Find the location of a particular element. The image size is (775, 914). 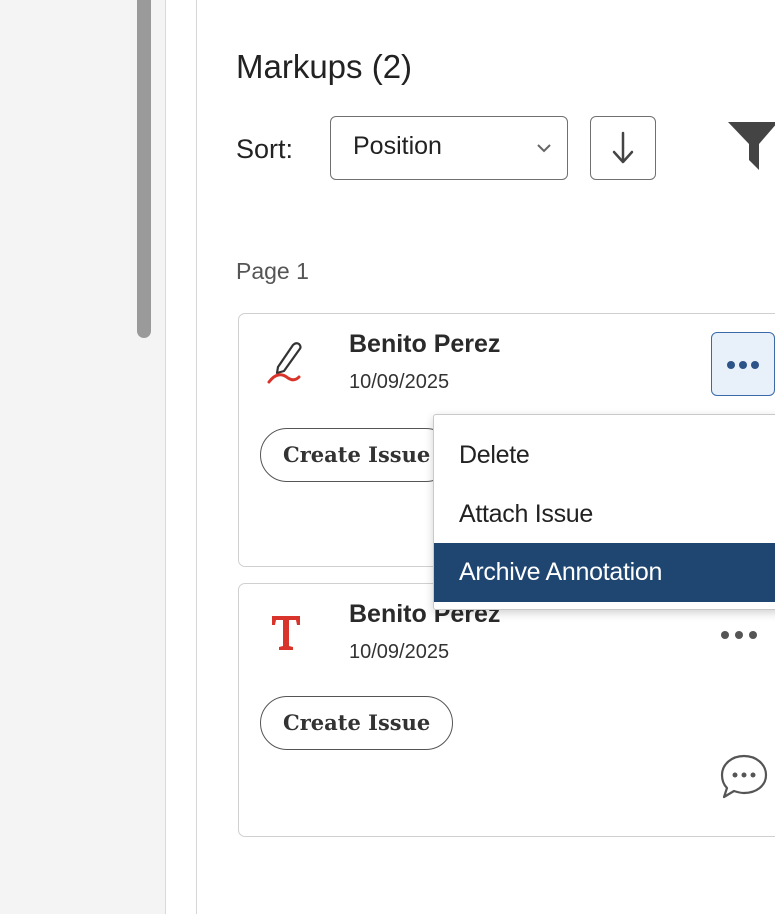

sort-label: Sort: is located at coordinates (265, 149).